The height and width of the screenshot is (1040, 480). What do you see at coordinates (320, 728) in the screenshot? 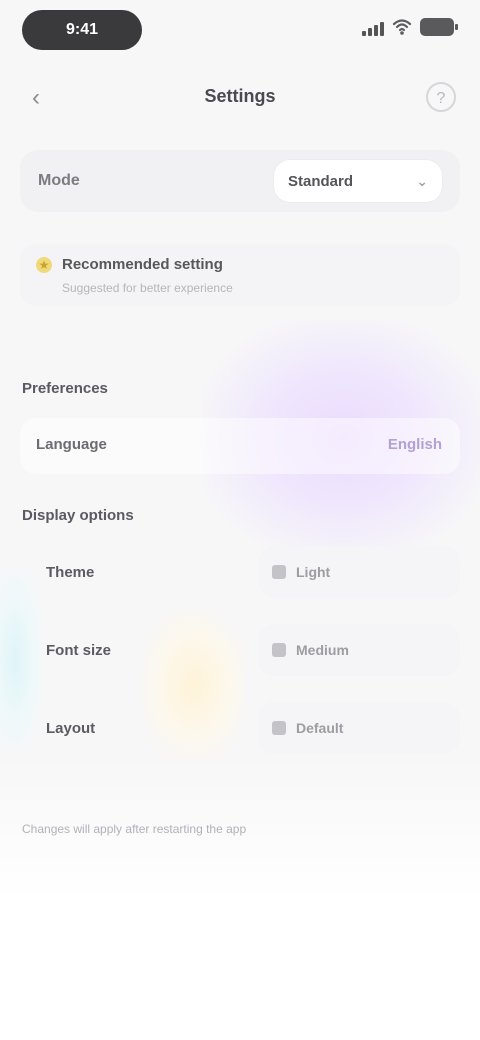
I see `layout-value: Default` at bounding box center [320, 728].